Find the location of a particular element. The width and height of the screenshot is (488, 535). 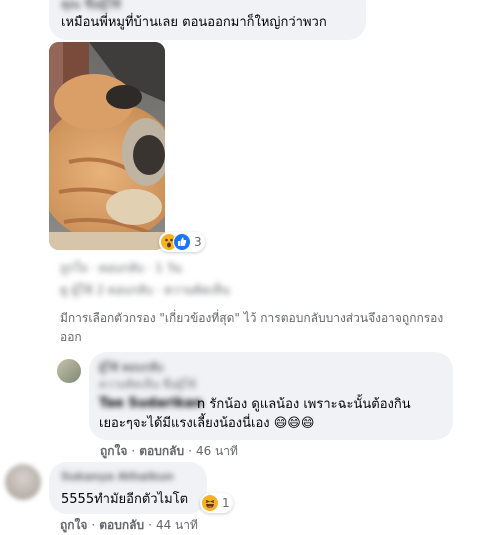

reply-author: ผู้ใช้ ตอบกลับ is located at coordinates (131, 367).